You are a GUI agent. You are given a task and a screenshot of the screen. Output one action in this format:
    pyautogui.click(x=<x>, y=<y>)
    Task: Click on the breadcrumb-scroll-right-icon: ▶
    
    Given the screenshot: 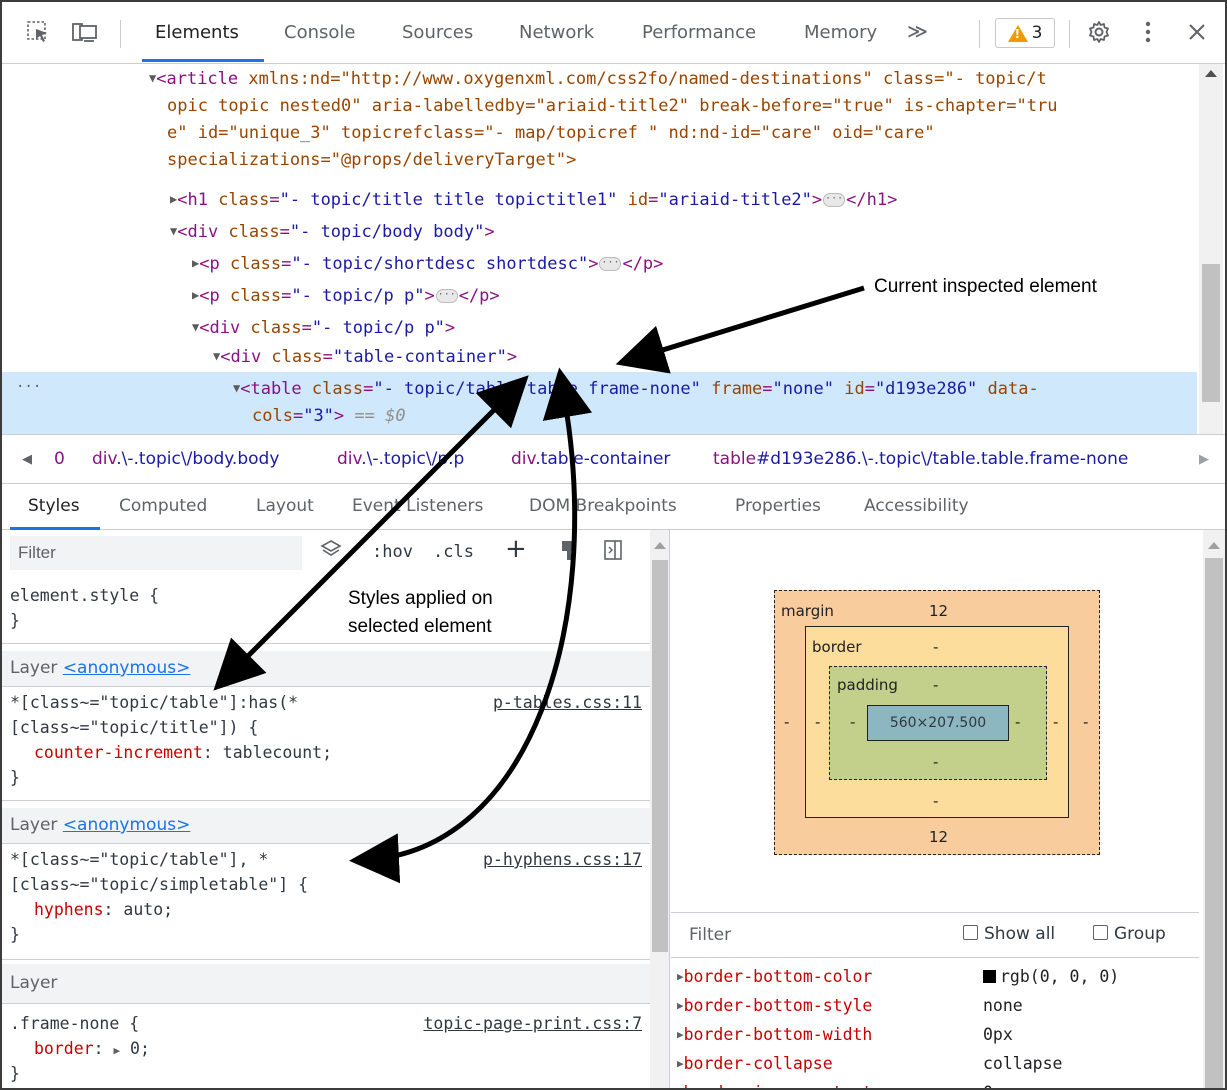 What is the action you would take?
    pyautogui.click(x=1204, y=459)
    